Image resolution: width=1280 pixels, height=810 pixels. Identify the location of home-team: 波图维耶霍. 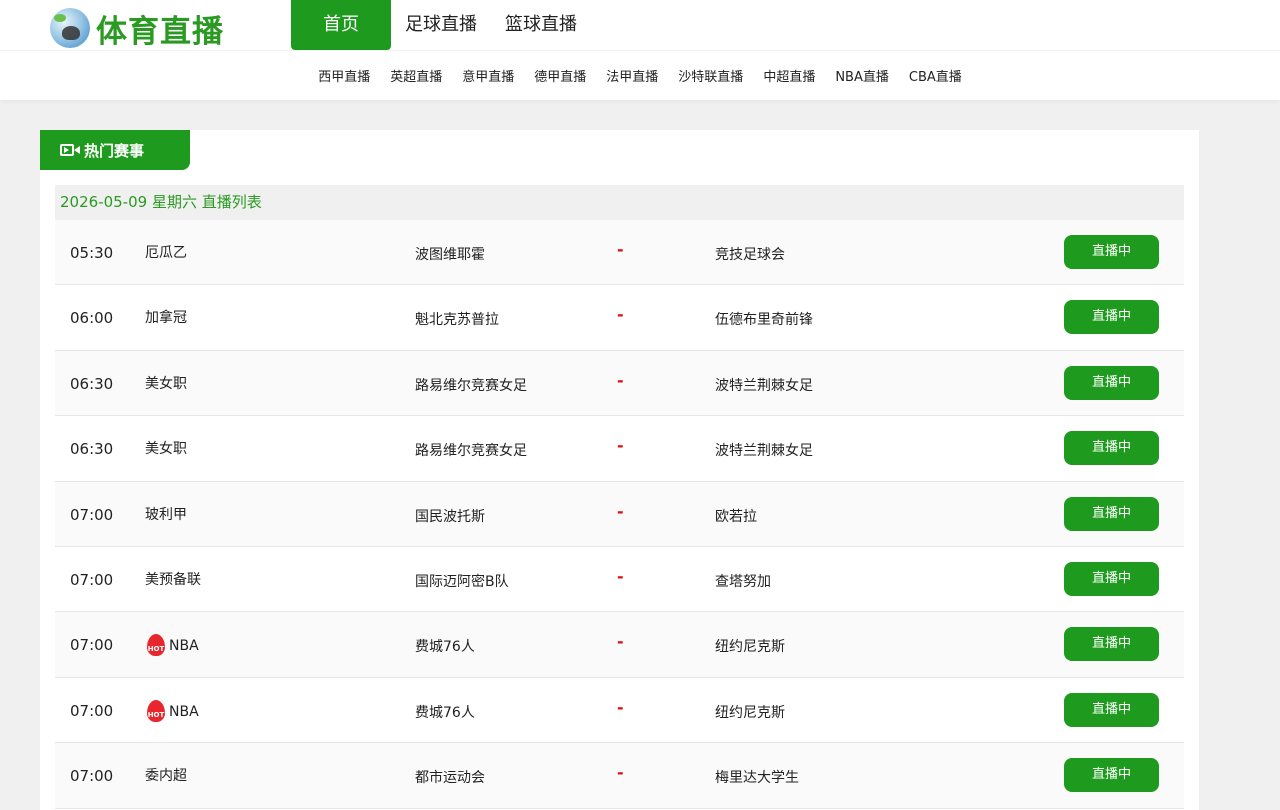
(450, 254).